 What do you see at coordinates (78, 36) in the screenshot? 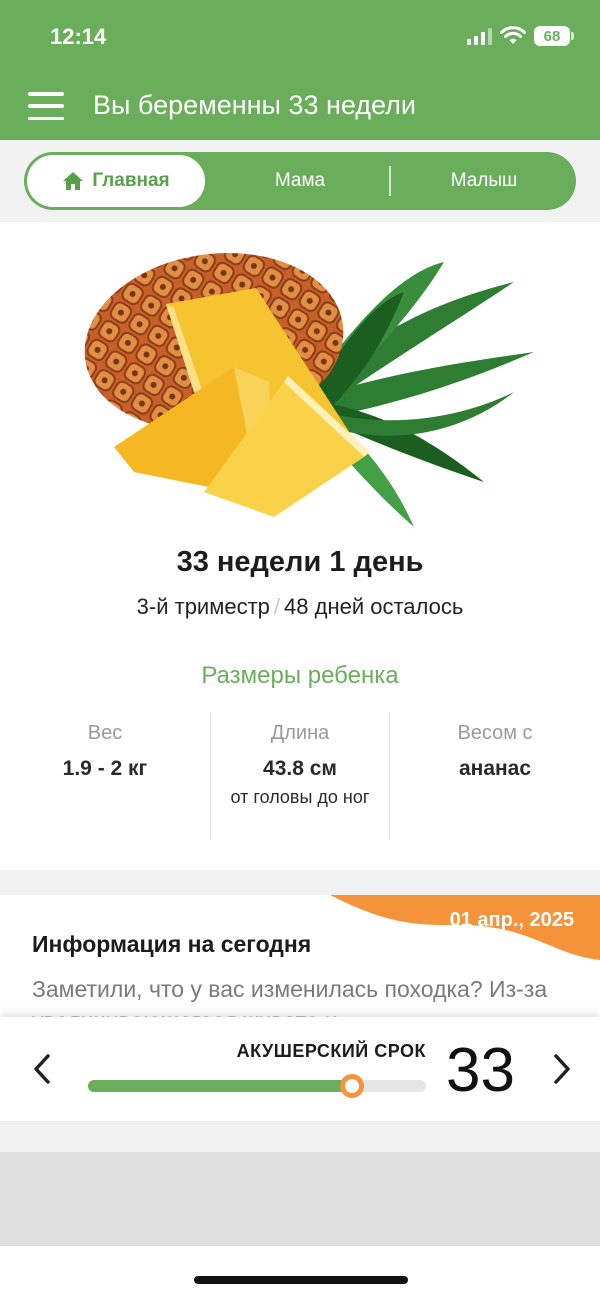
I see `status-time: 12:14` at bounding box center [78, 36].